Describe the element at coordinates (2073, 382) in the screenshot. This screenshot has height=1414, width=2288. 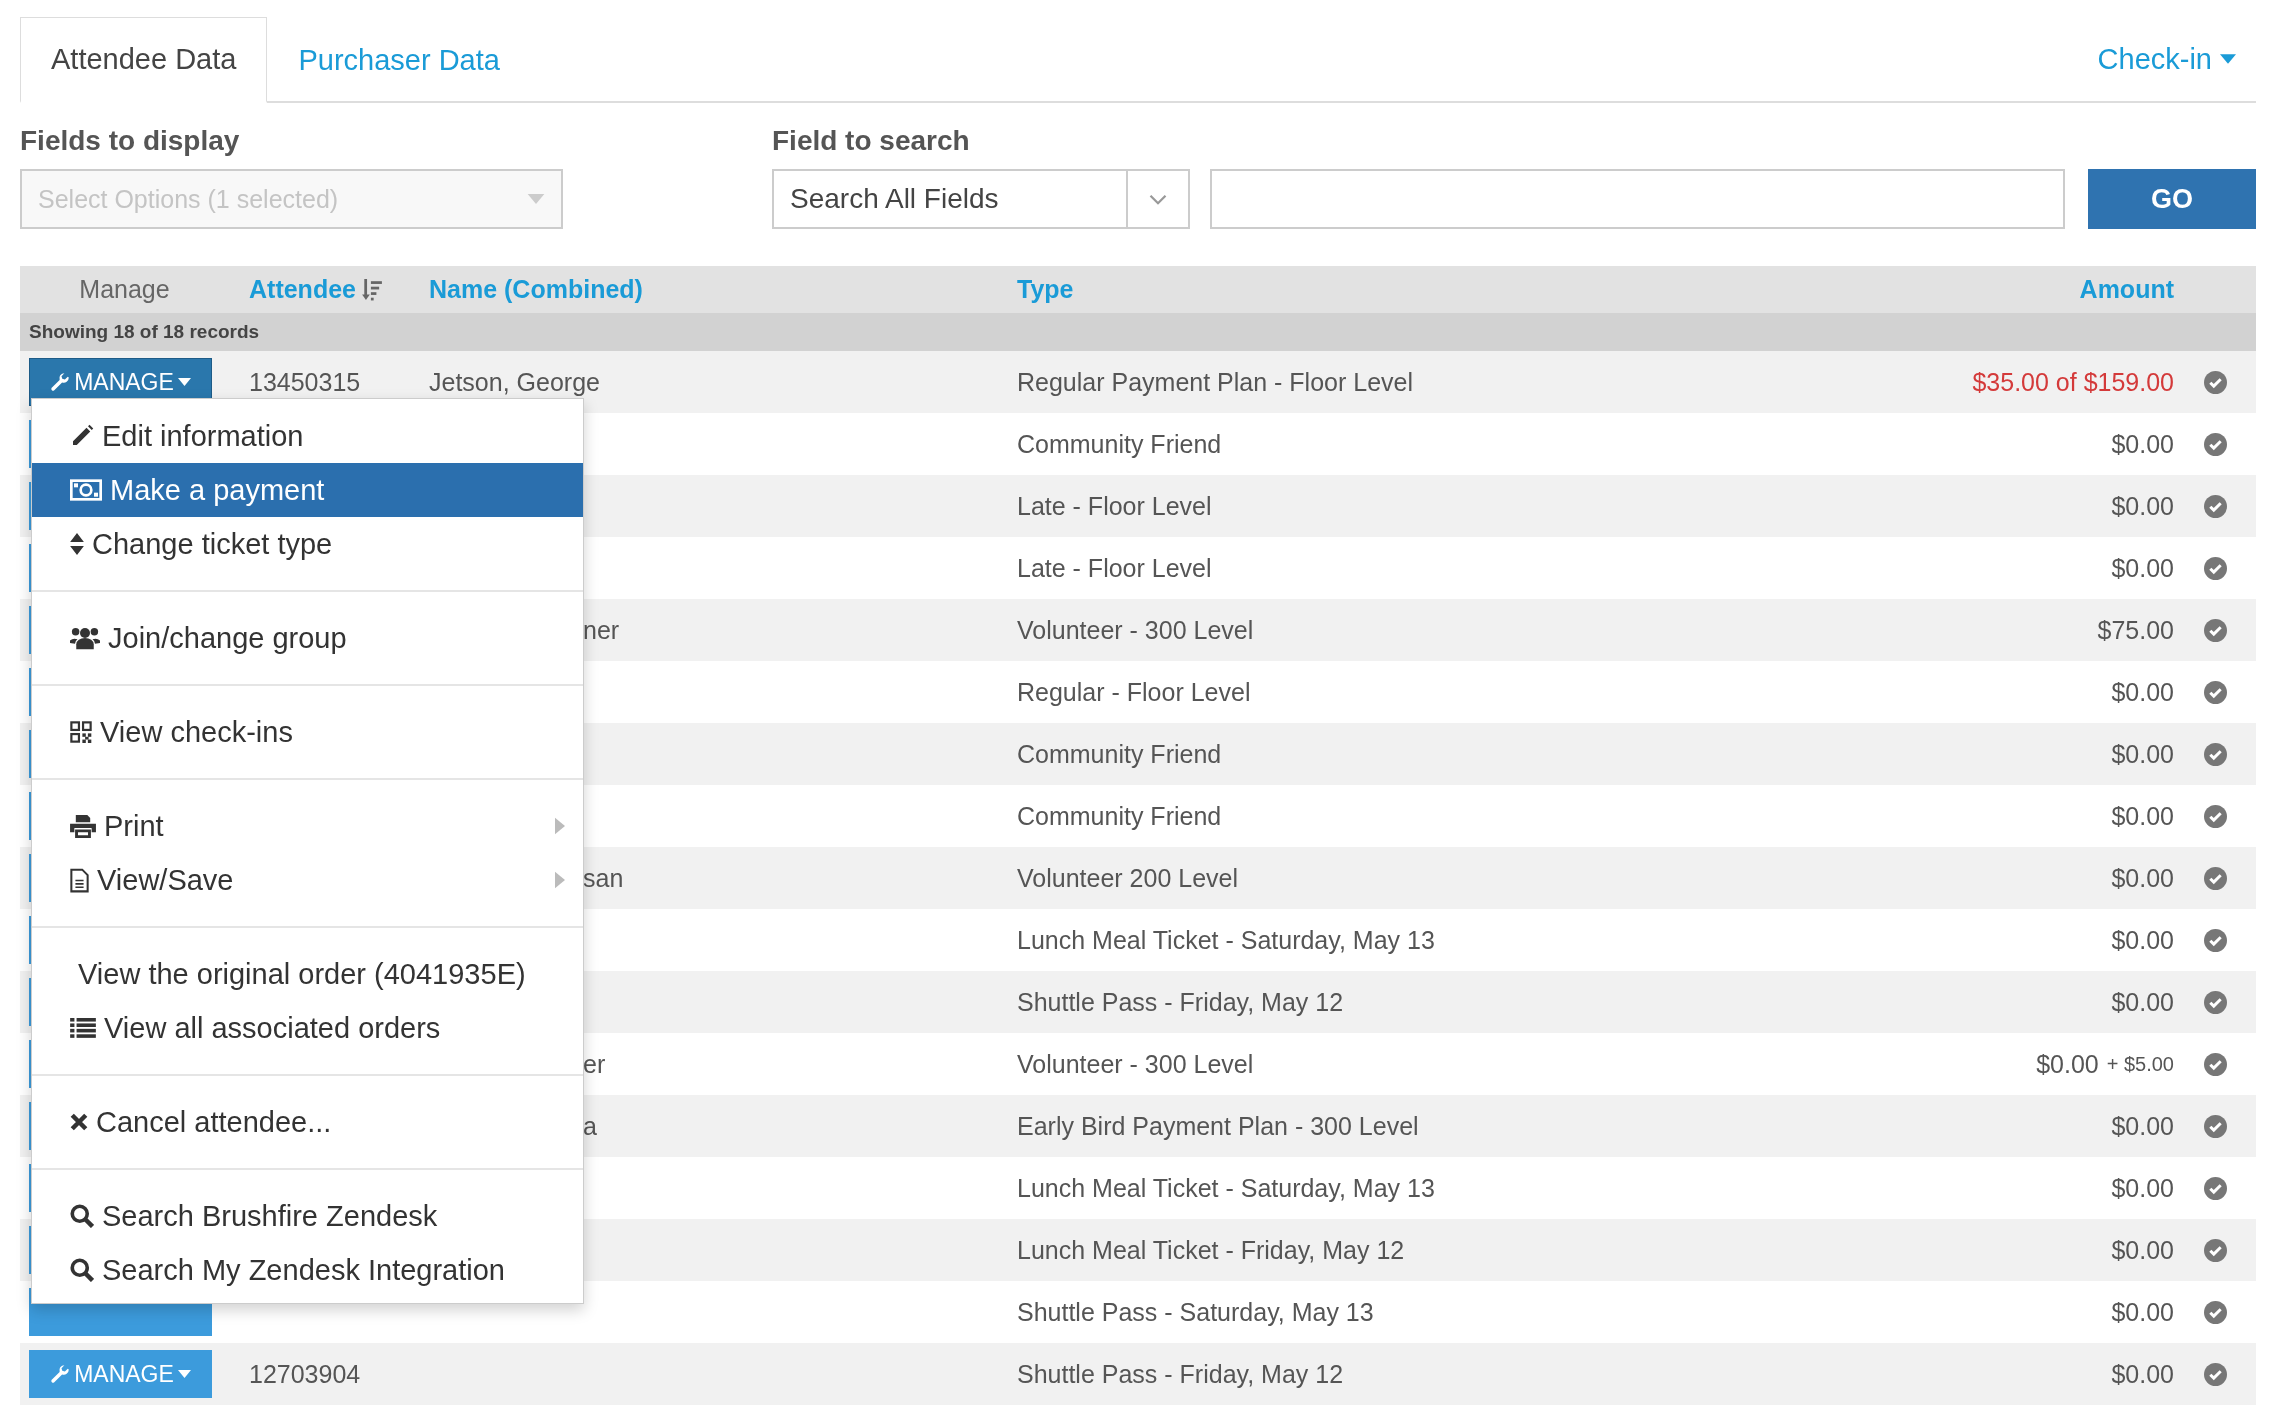
I see `amount: $35.00 of $159.00` at that location.